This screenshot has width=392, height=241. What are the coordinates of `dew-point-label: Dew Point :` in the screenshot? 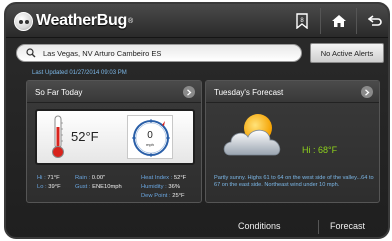 It's located at (156, 196).